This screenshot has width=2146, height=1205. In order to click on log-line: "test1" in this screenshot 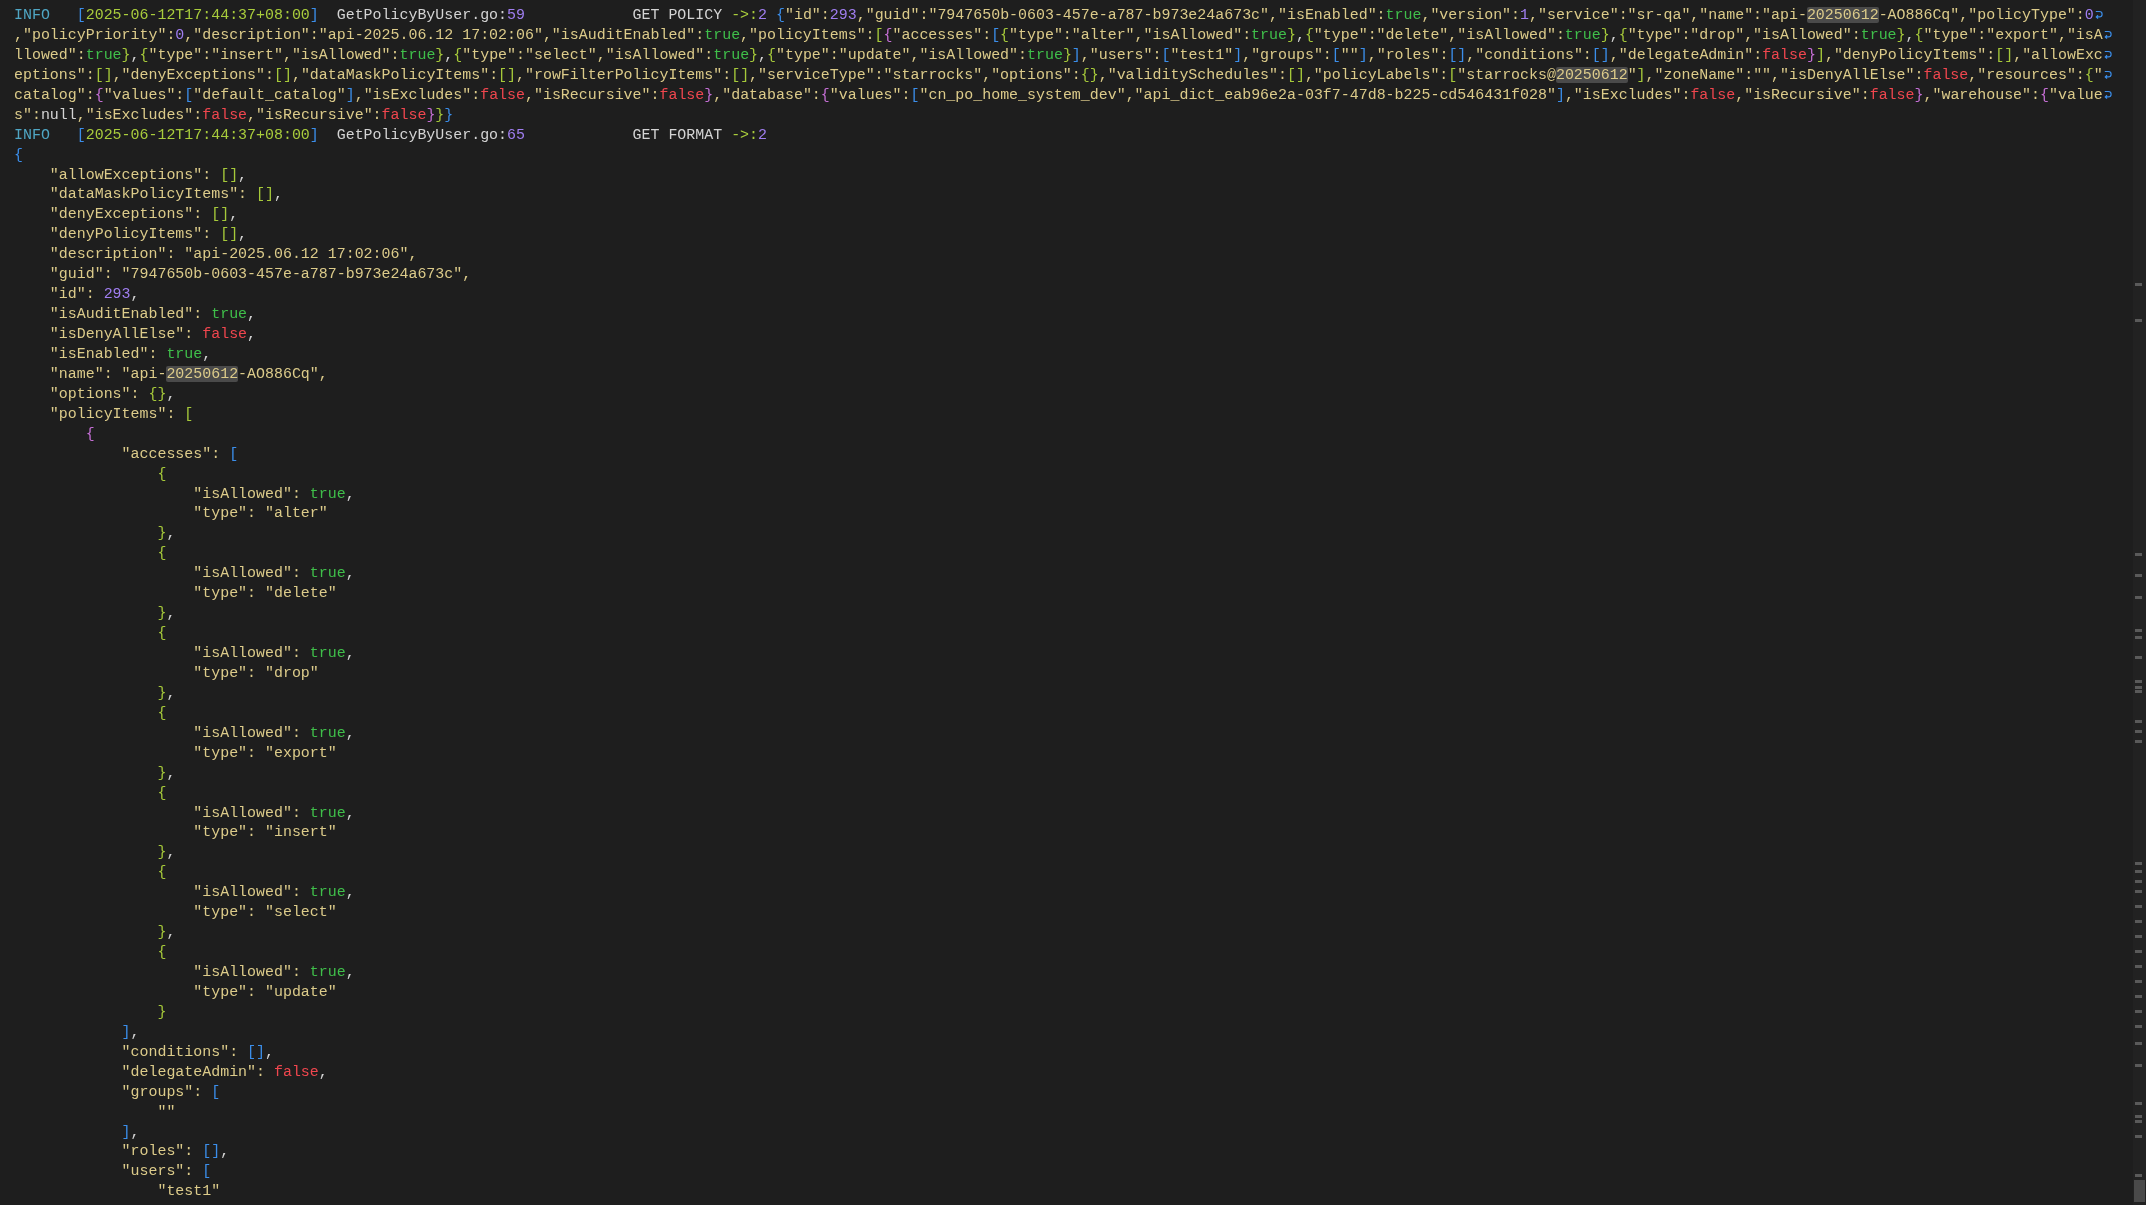, I will do `click(188, 1192)`.